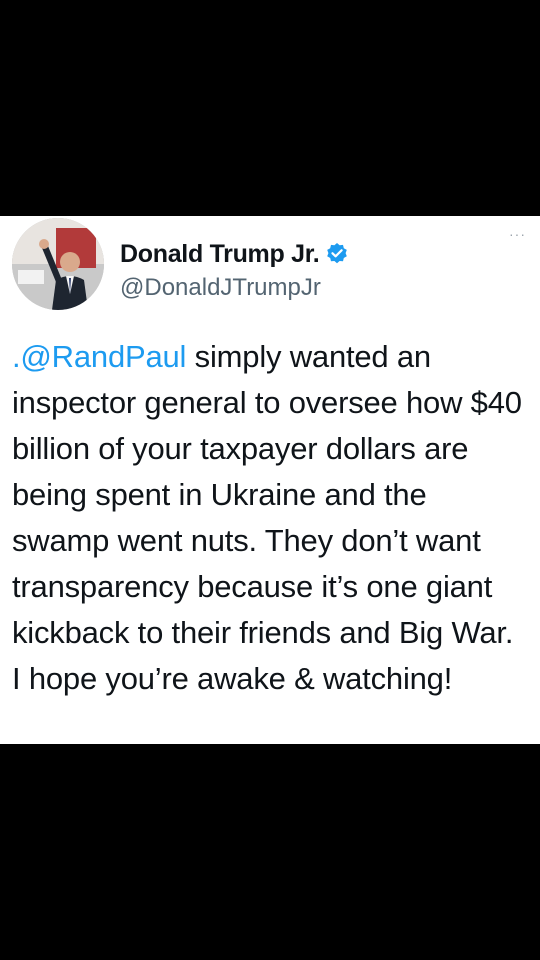  I want to click on verified-badge-icon, so click(337, 254).